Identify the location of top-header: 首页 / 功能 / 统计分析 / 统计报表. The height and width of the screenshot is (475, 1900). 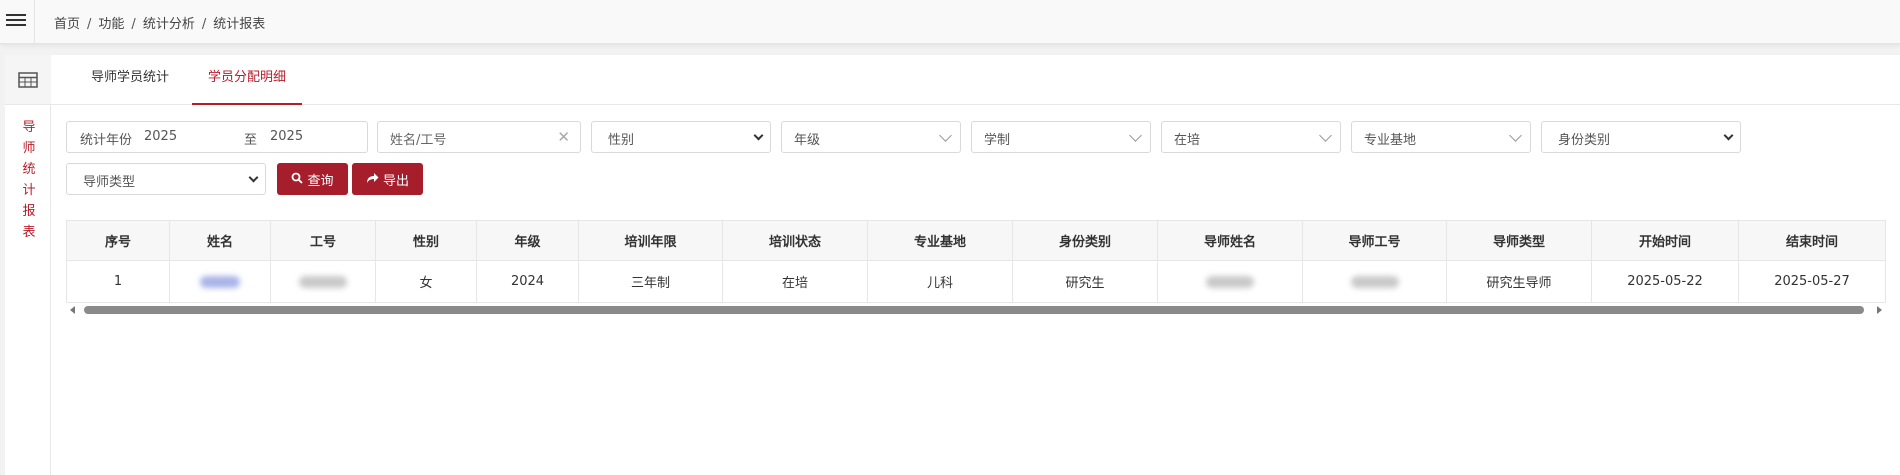
(950, 22).